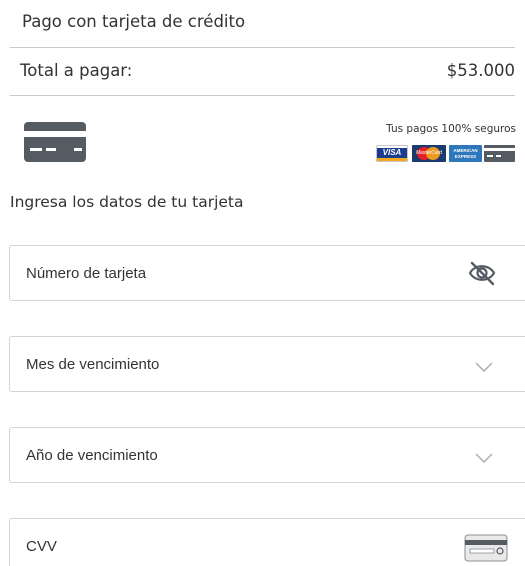  What do you see at coordinates (134, 21) in the screenshot?
I see `page-title: Pago con tarjeta de crédito` at bounding box center [134, 21].